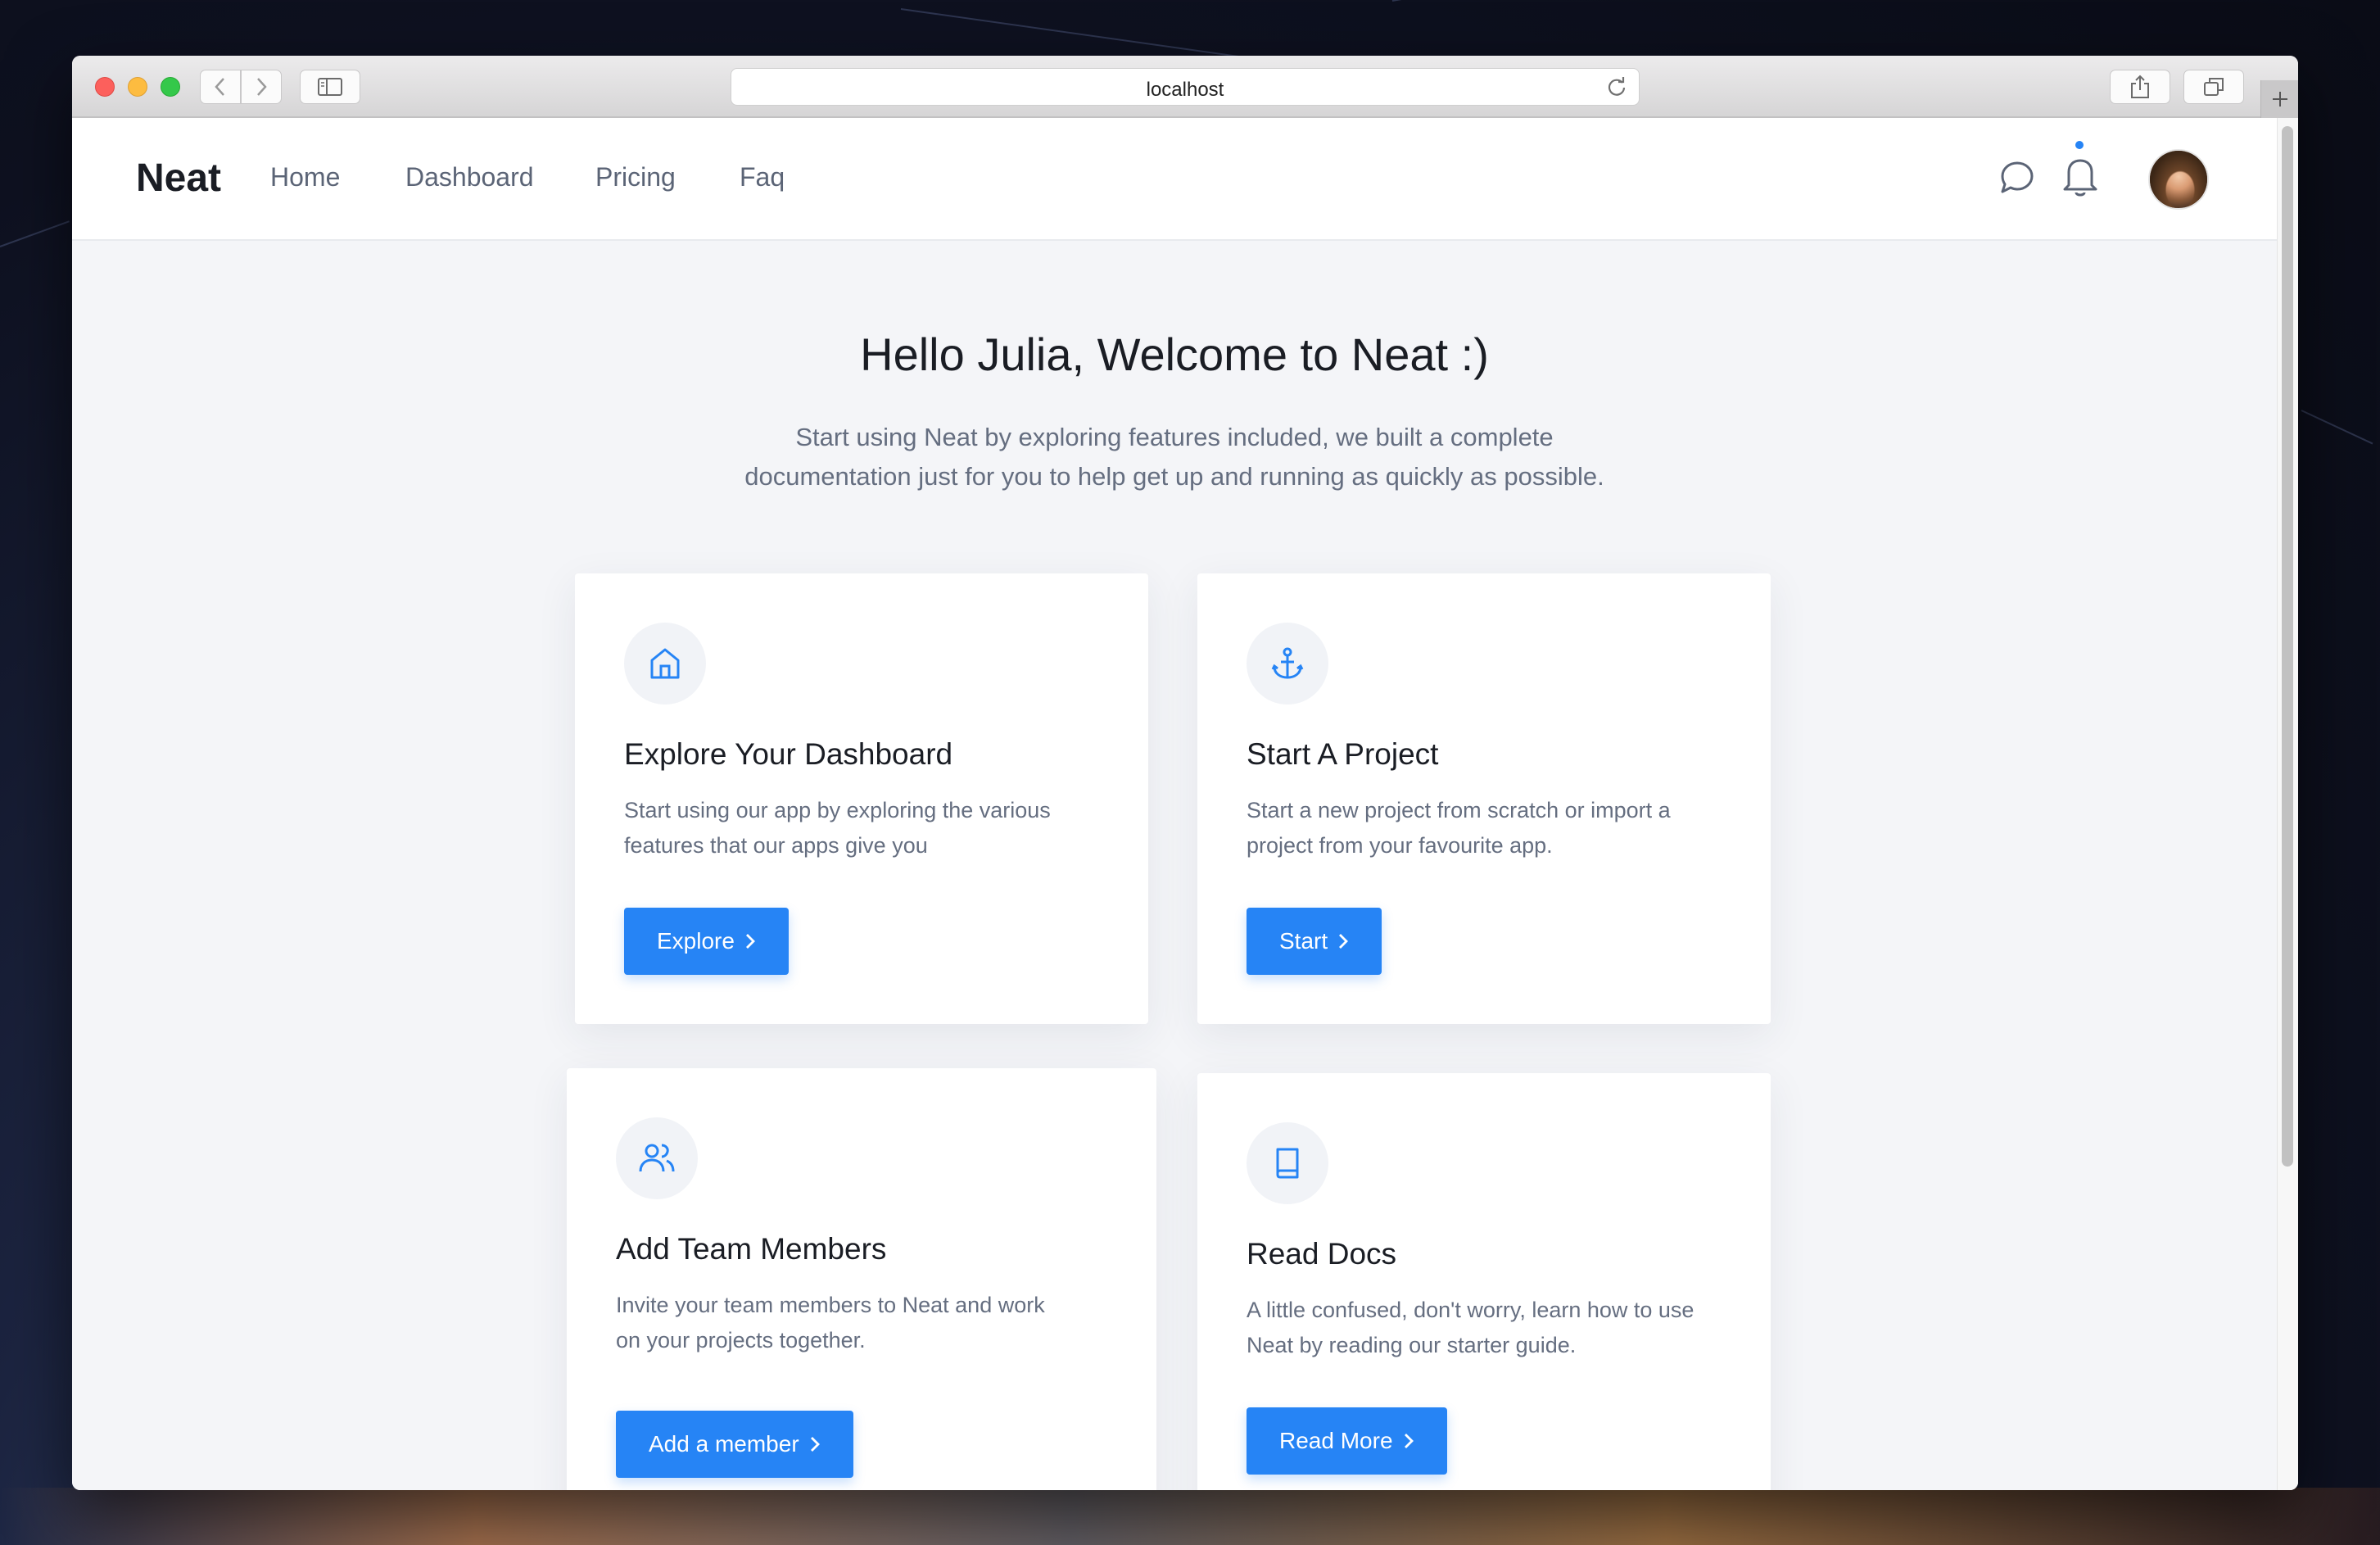  What do you see at coordinates (1174, 179) in the screenshot?
I see `top-navbar: Neat Home Dashboard Pricing Faq` at bounding box center [1174, 179].